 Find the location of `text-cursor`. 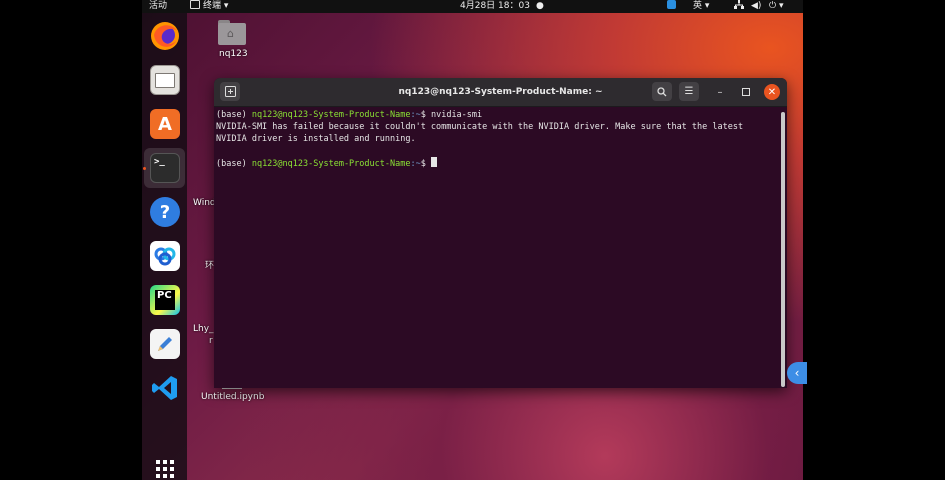

text-cursor is located at coordinates (433, 162).